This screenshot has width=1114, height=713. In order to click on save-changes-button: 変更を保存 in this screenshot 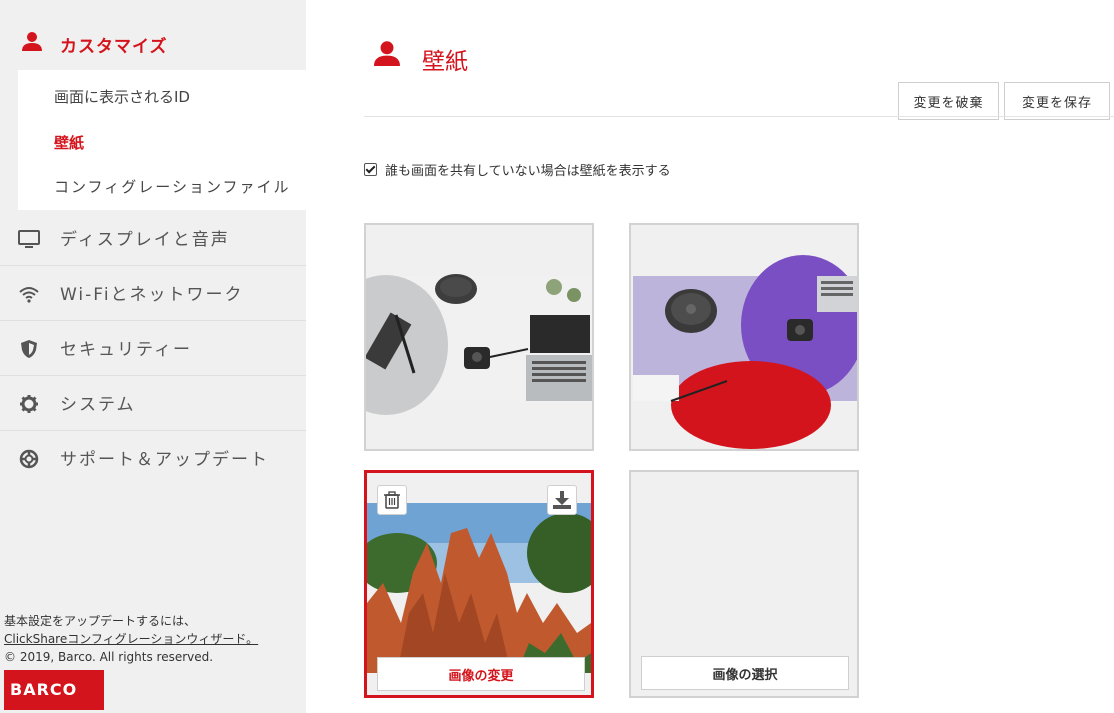, I will do `click(1057, 101)`.